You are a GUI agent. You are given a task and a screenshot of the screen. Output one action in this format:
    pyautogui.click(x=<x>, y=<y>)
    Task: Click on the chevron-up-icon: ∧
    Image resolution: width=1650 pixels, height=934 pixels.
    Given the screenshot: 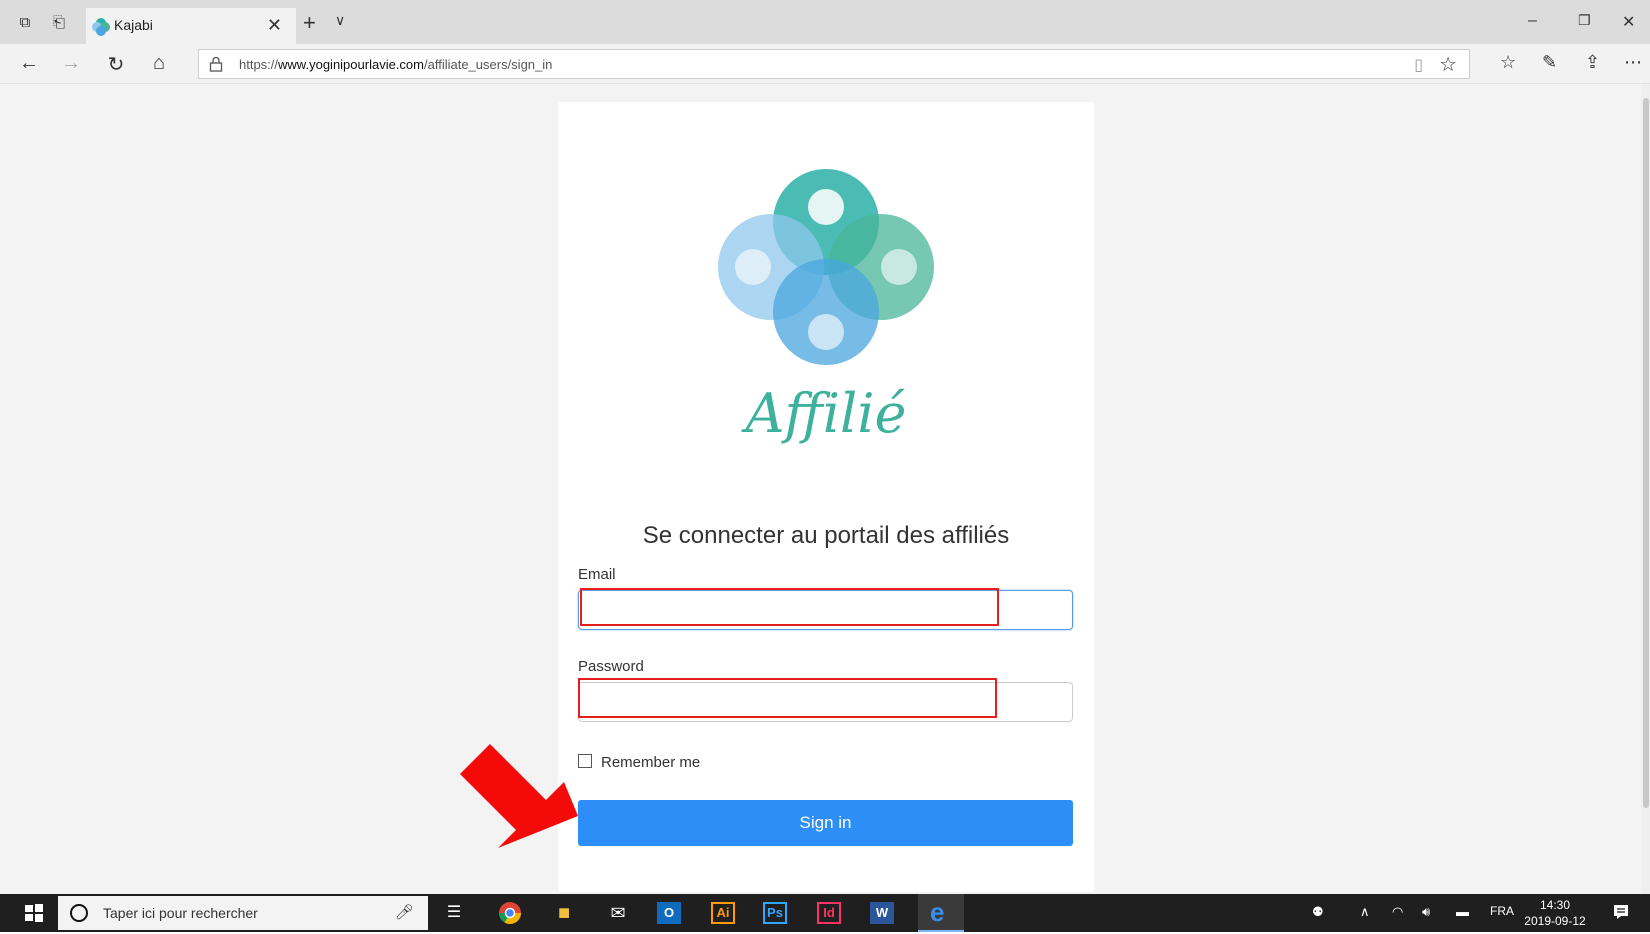 What is the action you would take?
    pyautogui.click(x=1365, y=912)
    